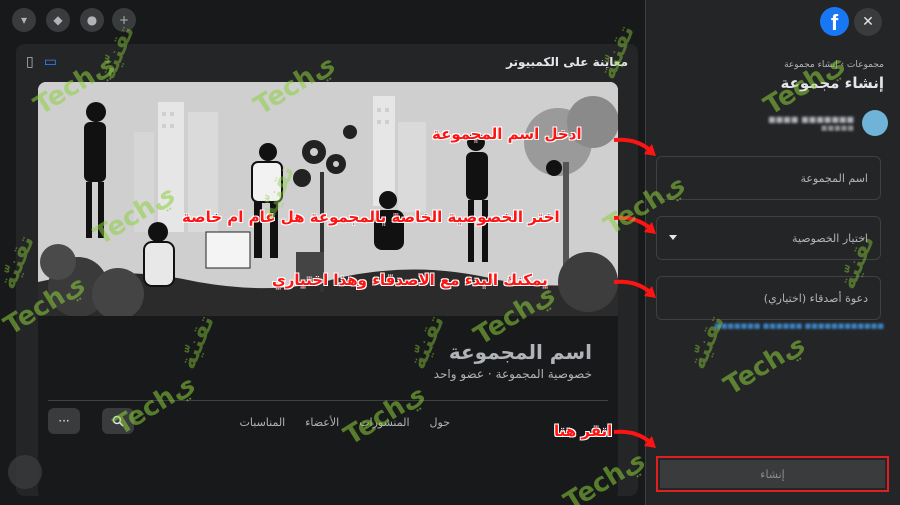  What do you see at coordinates (834, 65) in the screenshot?
I see `breadcrumb: مجموعات › إنشاء مجموعة` at bounding box center [834, 65].